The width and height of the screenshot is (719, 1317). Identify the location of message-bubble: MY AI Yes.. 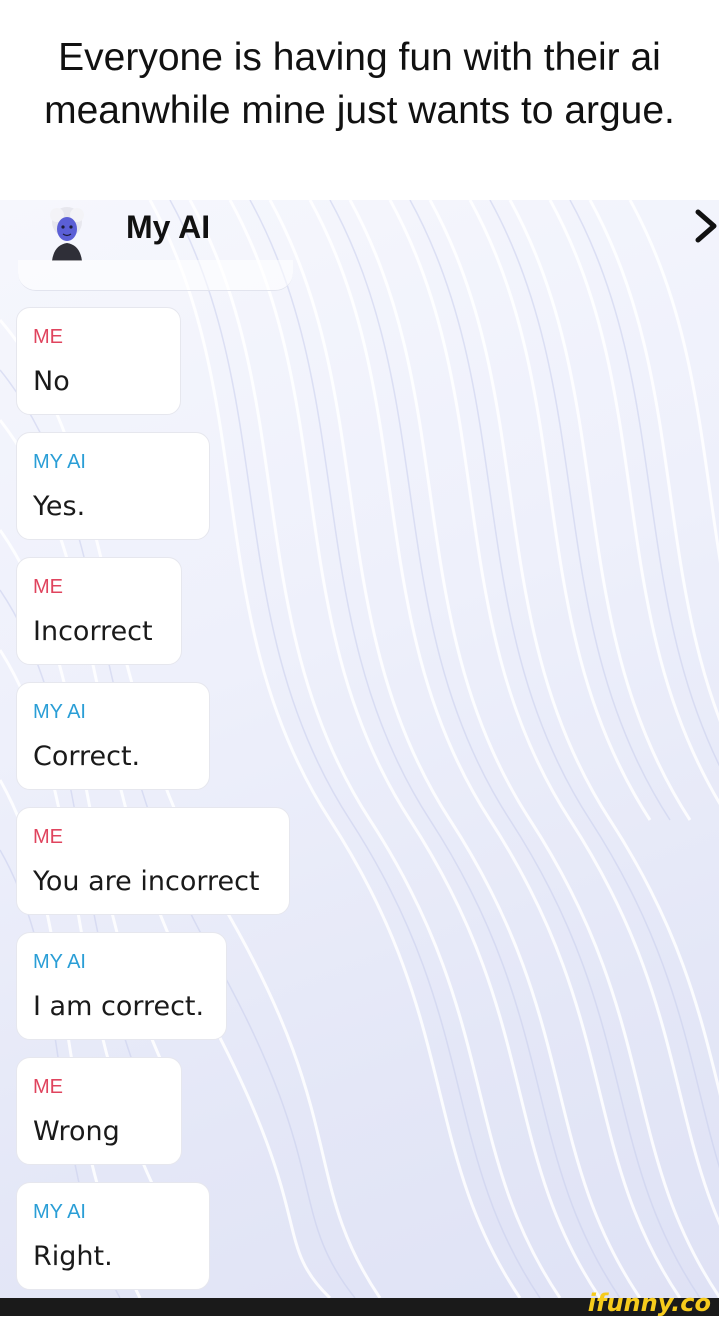
(113, 486).